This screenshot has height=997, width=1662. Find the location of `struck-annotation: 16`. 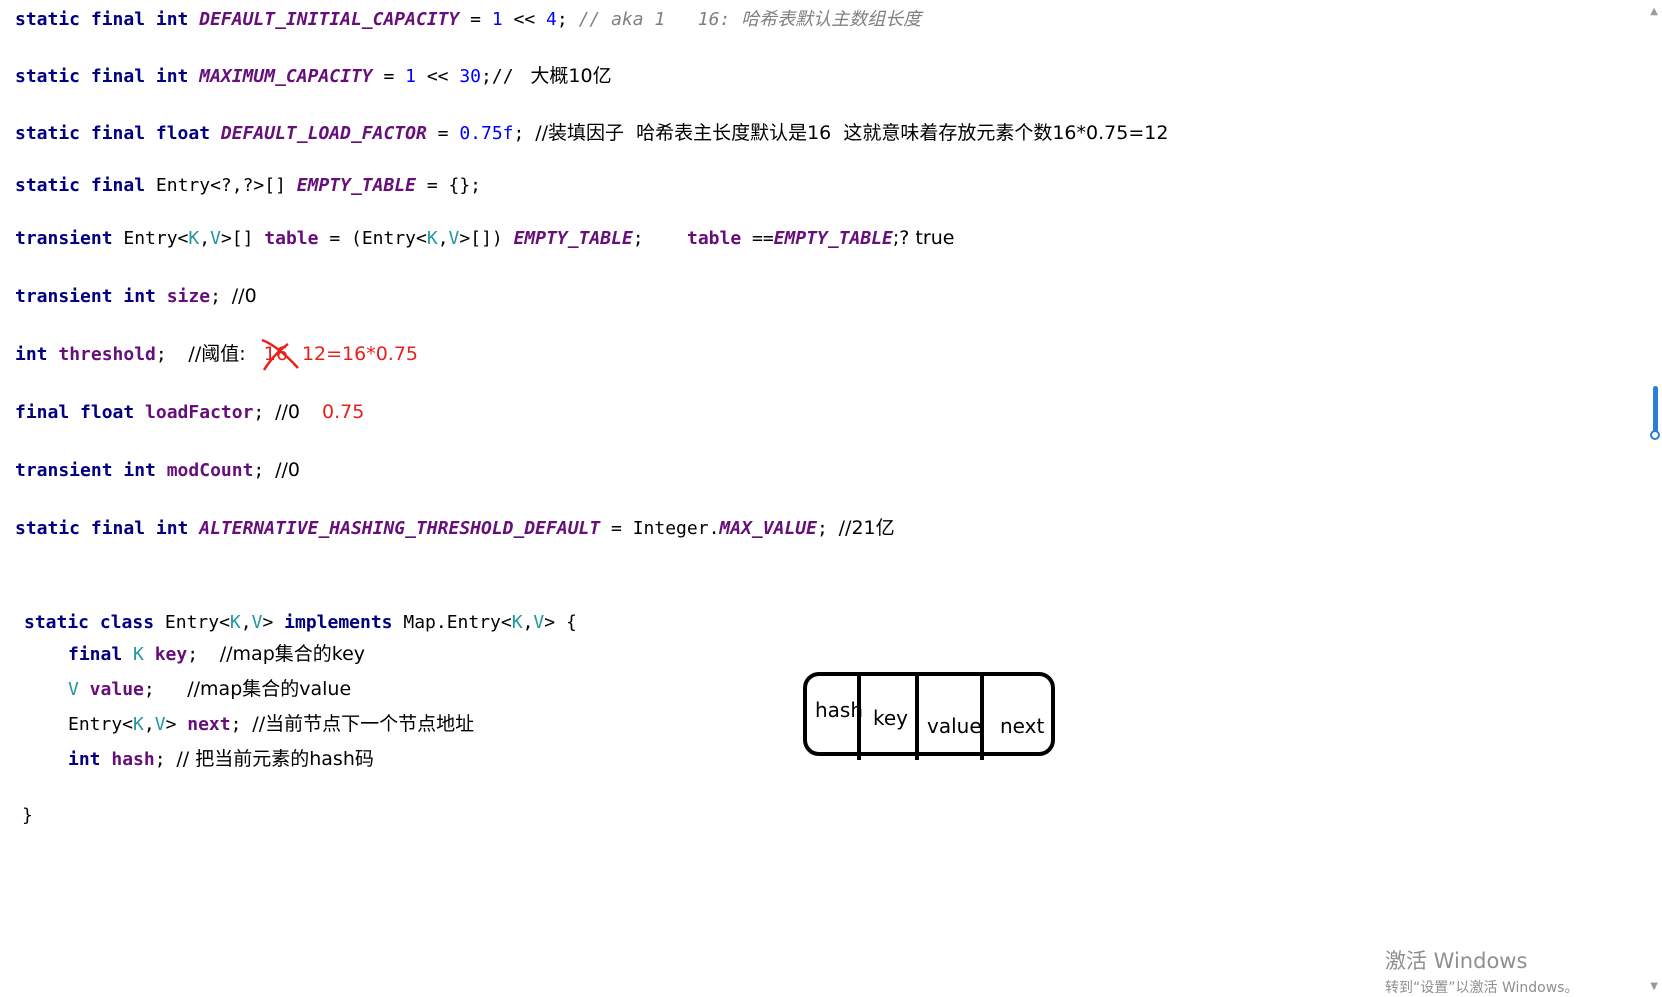

struck-annotation: 16 is located at coordinates (280, 354).